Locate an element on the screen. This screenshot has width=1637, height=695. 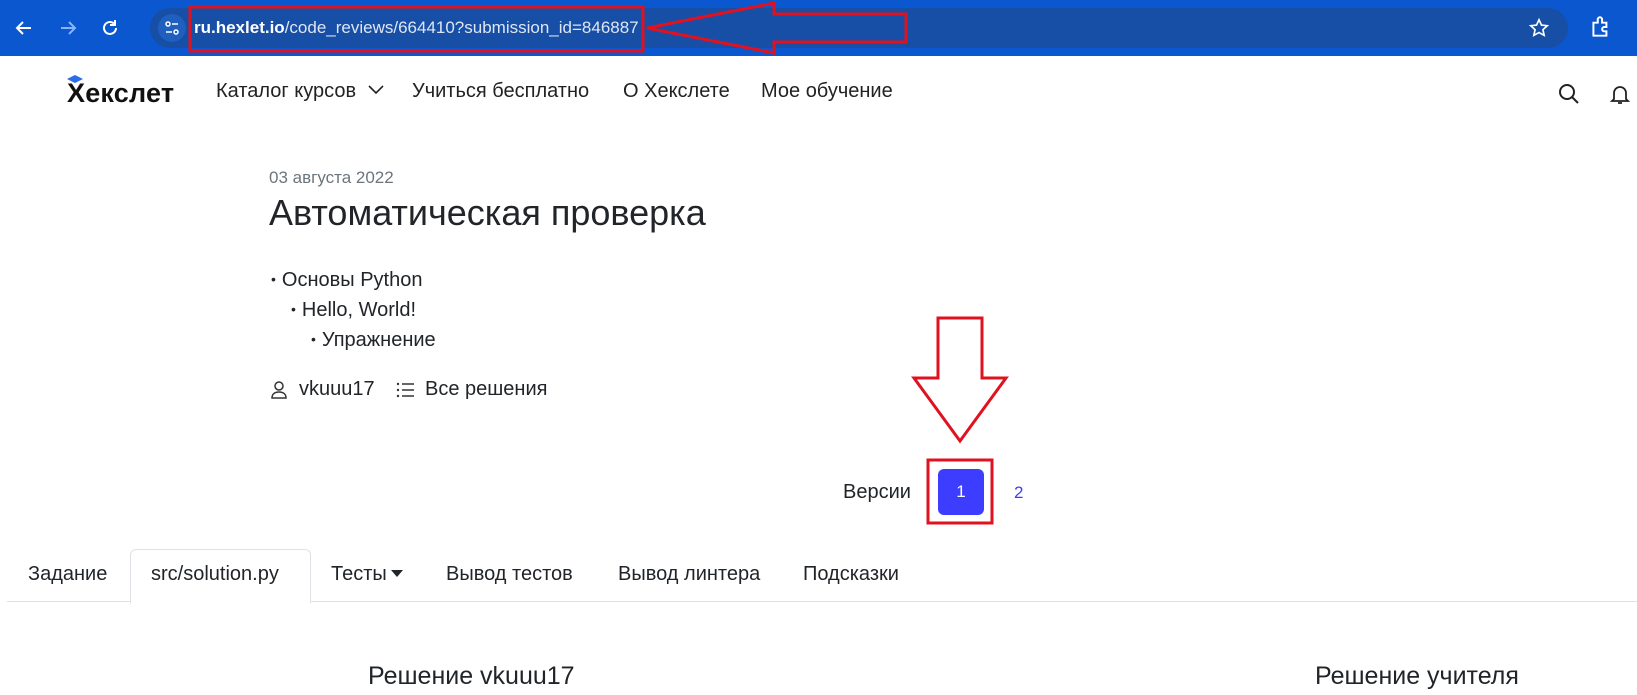
reload-icon is located at coordinates (110, 27).